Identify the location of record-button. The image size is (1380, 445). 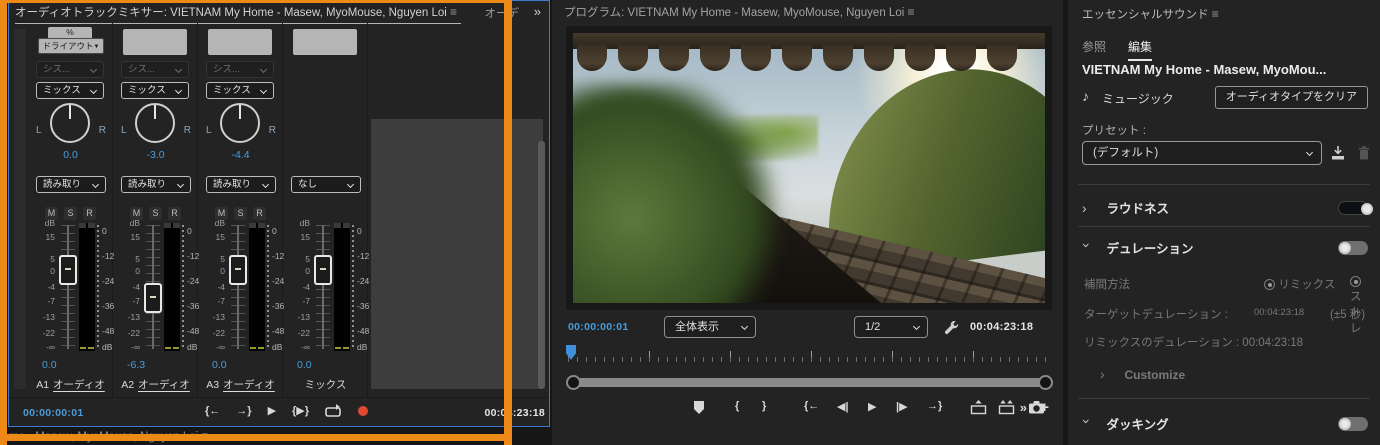
(363, 410).